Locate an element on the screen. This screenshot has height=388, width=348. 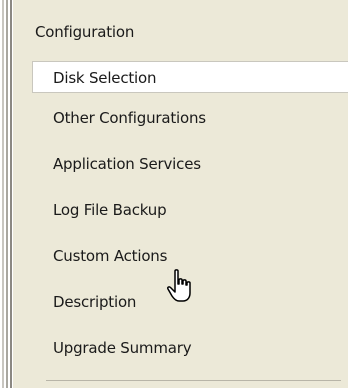
nav-item-other-configurations: Other Configurations is located at coordinates (129, 118).